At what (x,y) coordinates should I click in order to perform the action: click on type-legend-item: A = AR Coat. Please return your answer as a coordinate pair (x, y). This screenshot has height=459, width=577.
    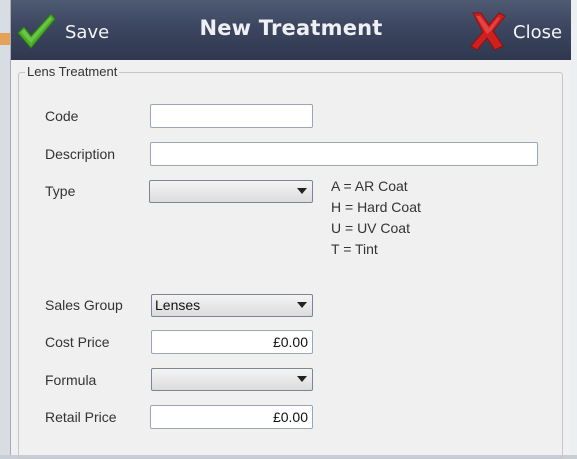
    Looking at the image, I should click on (369, 186).